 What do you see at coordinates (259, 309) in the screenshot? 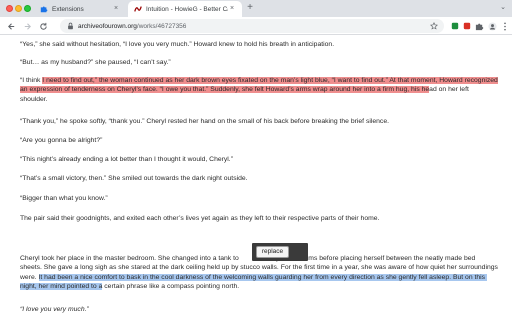
I see `story-paragraph: “I love you very much.”` at bounding box center [259, 309].